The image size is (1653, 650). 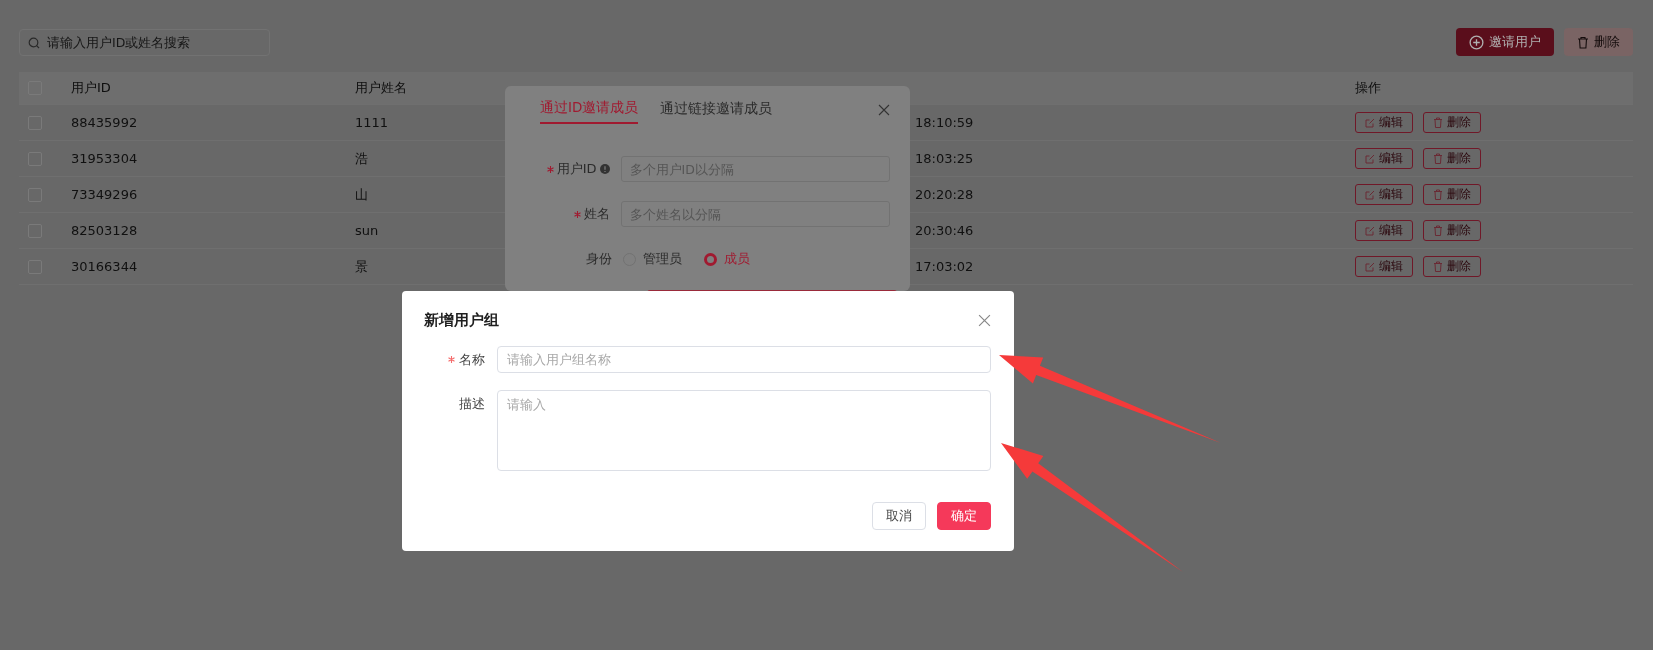 What do you see at coordinates (744, 430) in the screenshot?
I see `text-area: 请输入` at bounding box center [744, 430].